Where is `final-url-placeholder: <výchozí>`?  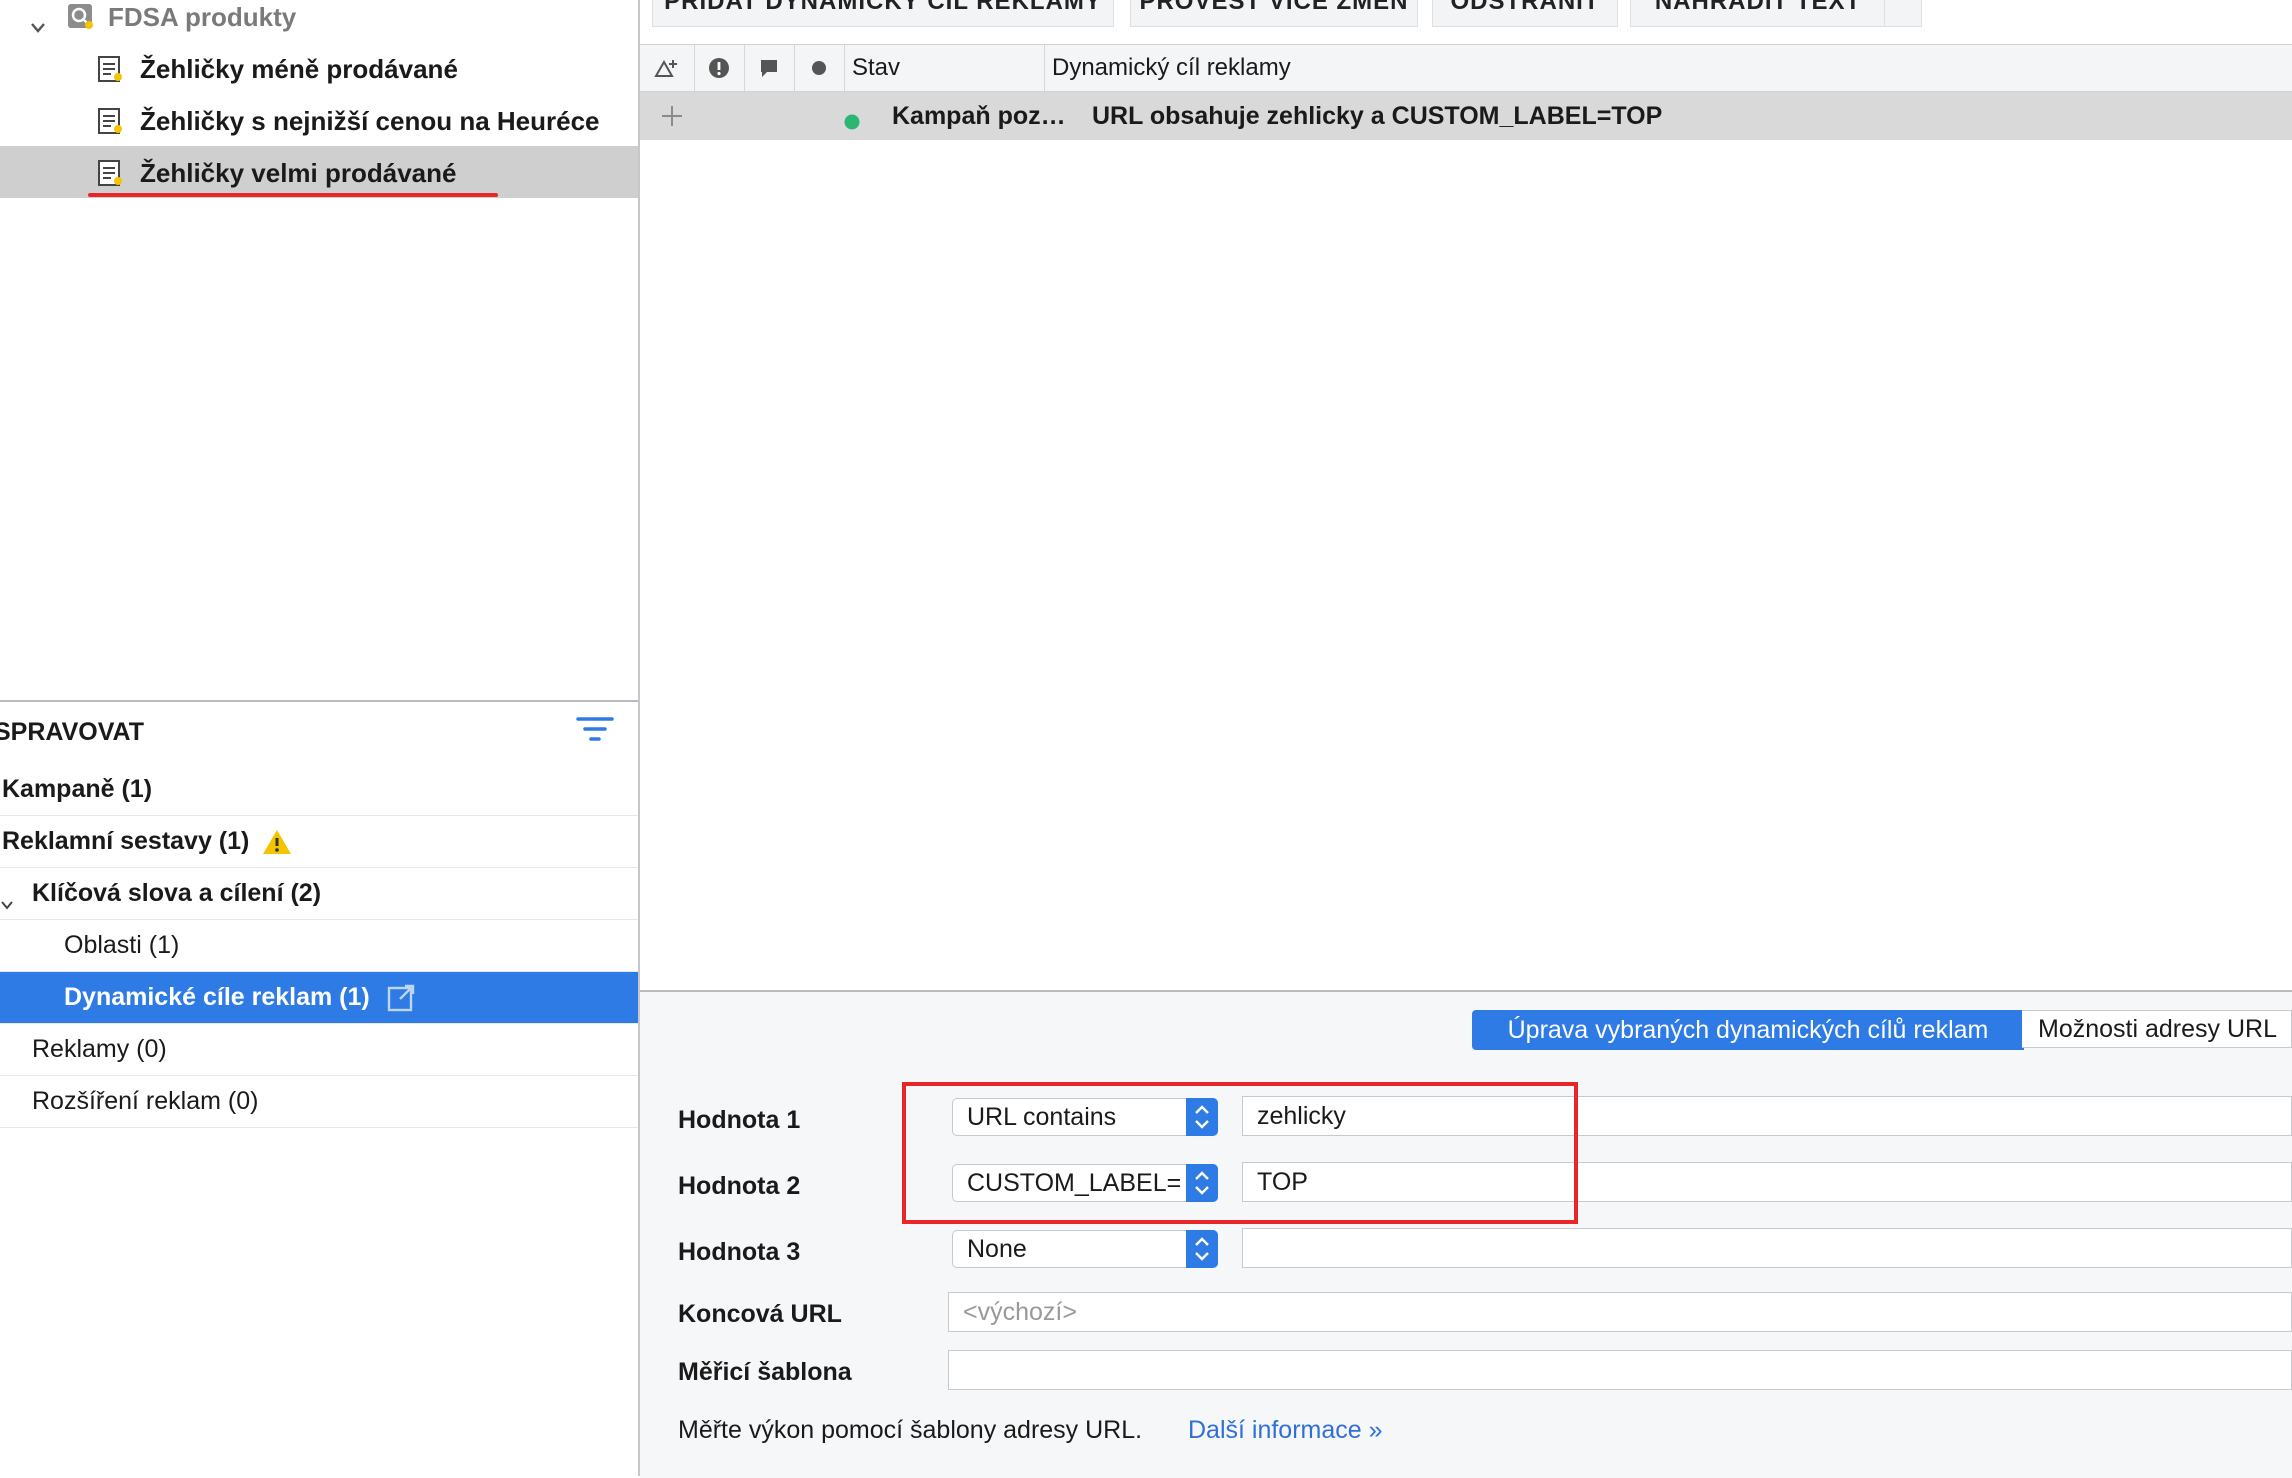 final-url-placeholder: <výchozí> is located at coordinates (1020, 1311).